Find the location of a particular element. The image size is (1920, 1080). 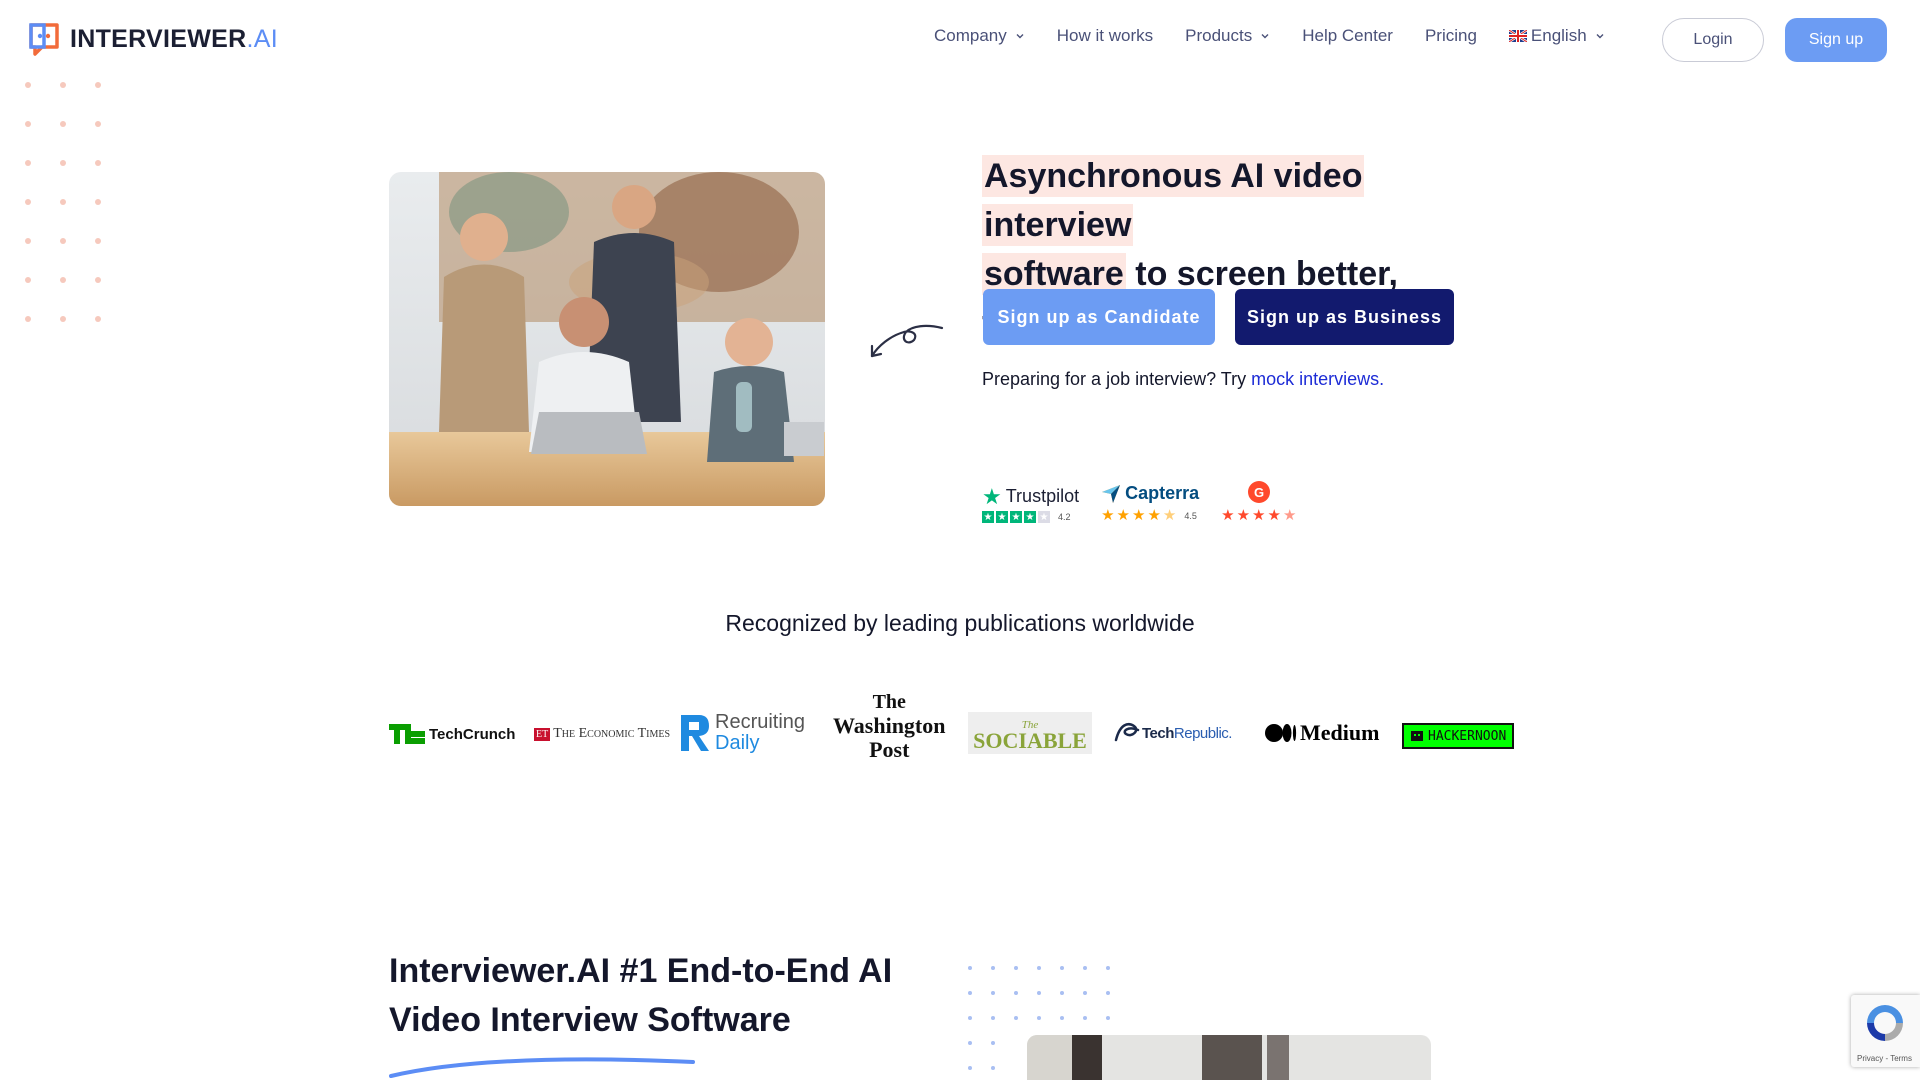

nav-products-label: Products is located at coordinates (1219, 35).